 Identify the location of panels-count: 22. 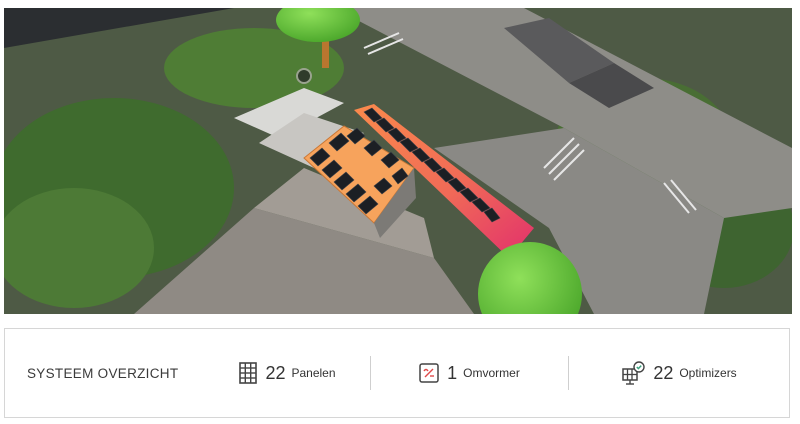
(275, 372).